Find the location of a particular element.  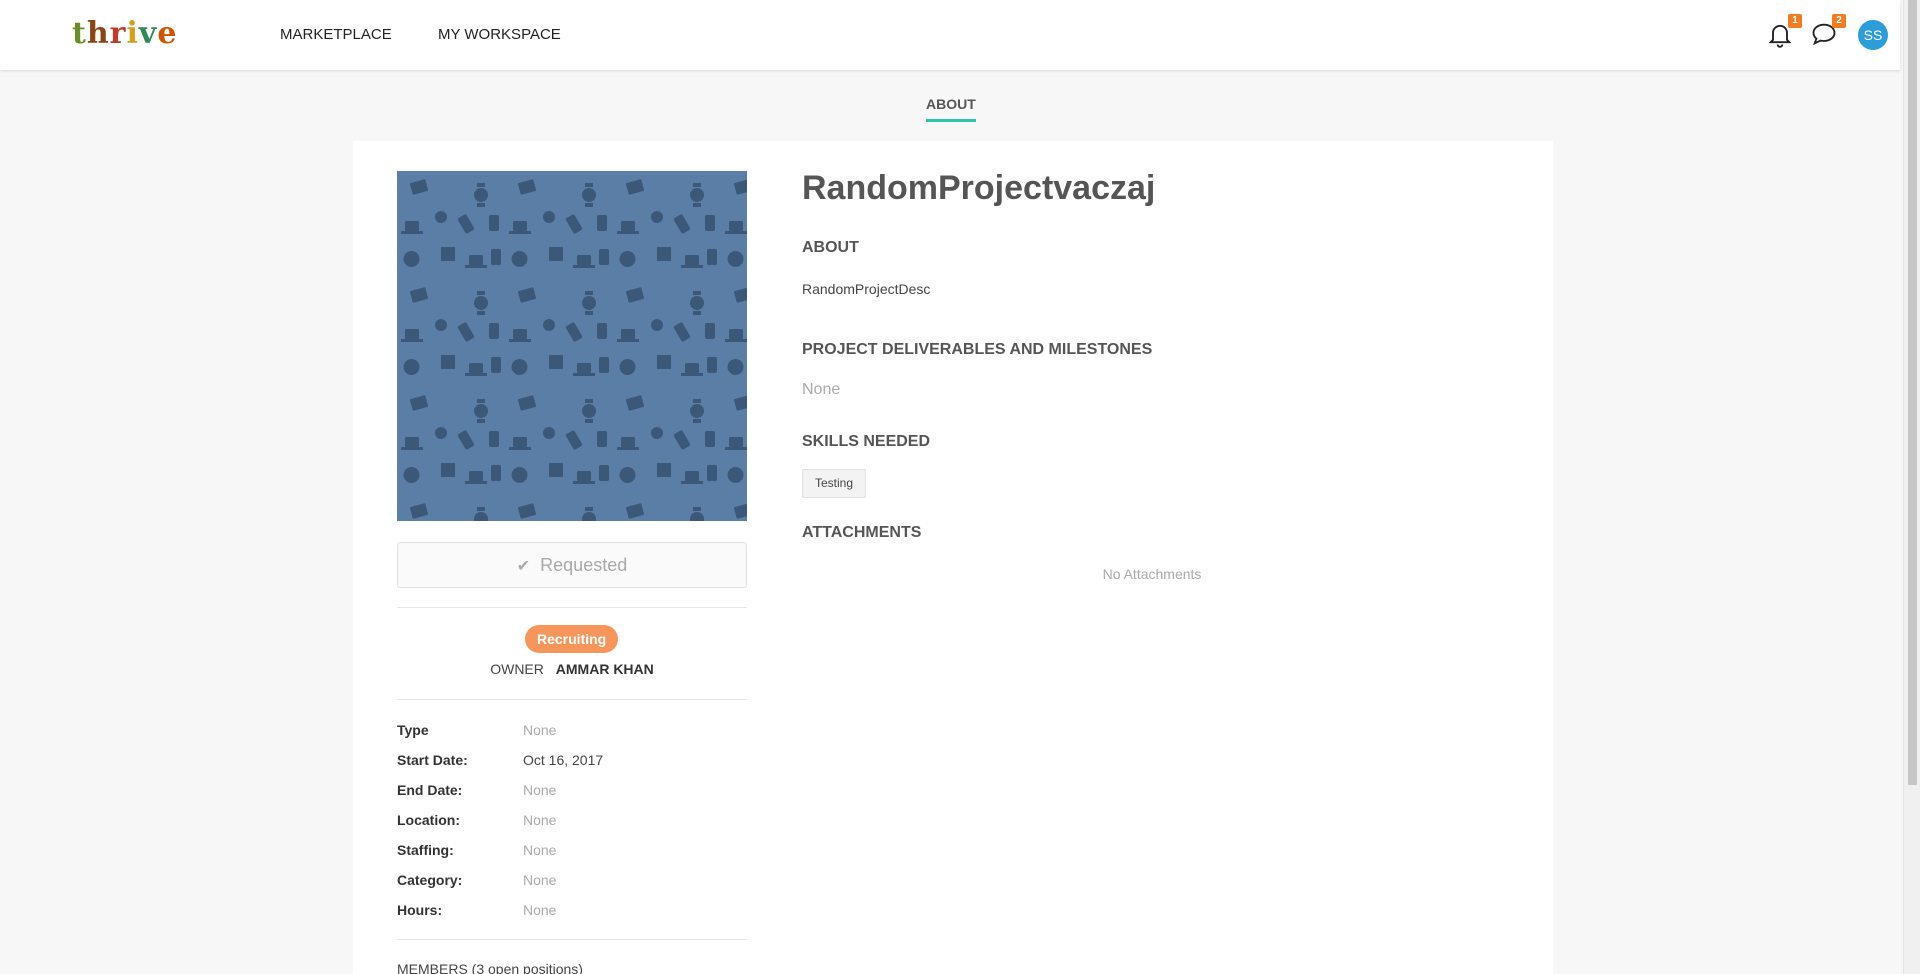

meta-row-end-date: End Date: None is located at coordinates (572, 790).